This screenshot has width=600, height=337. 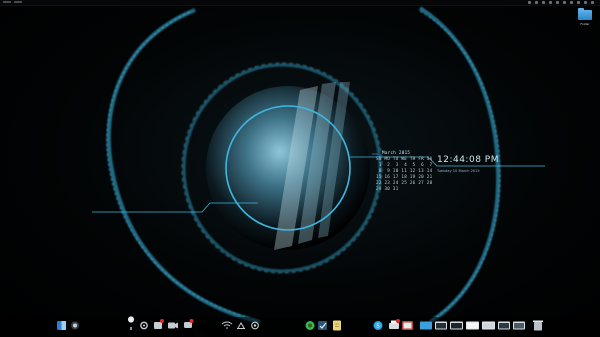 What do you see at coordinates (488, 325) in the screenshot?
I see `window-5-icon` at bounding box center [488, 325].